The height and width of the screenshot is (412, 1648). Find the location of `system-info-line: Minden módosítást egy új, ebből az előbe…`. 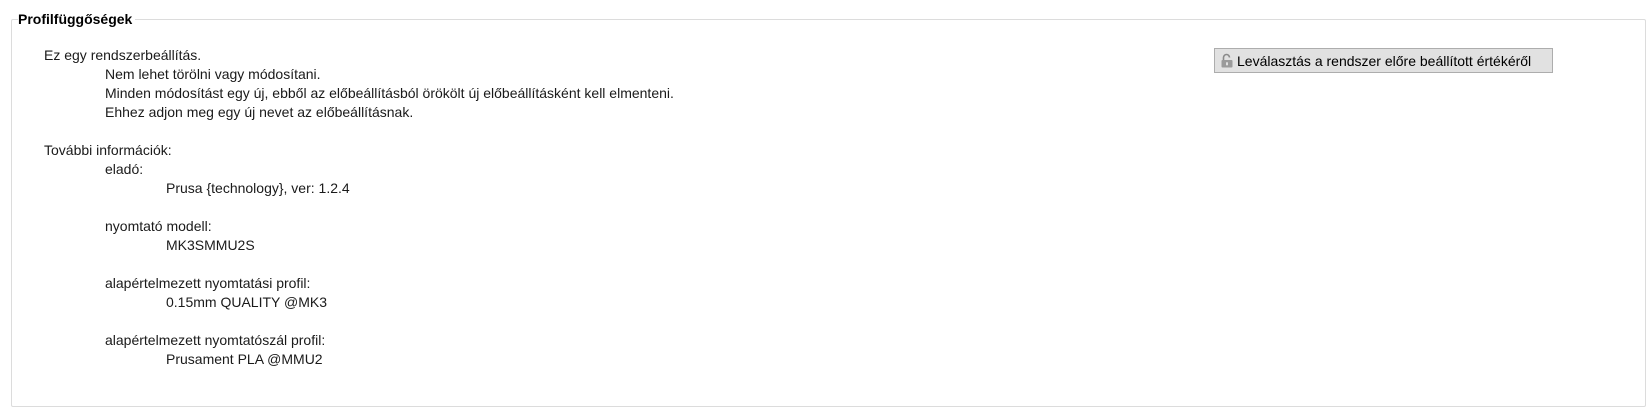

system-info-line: Minden módosítást egy új, ebből az előbe… is located at coordinates (389, 93).